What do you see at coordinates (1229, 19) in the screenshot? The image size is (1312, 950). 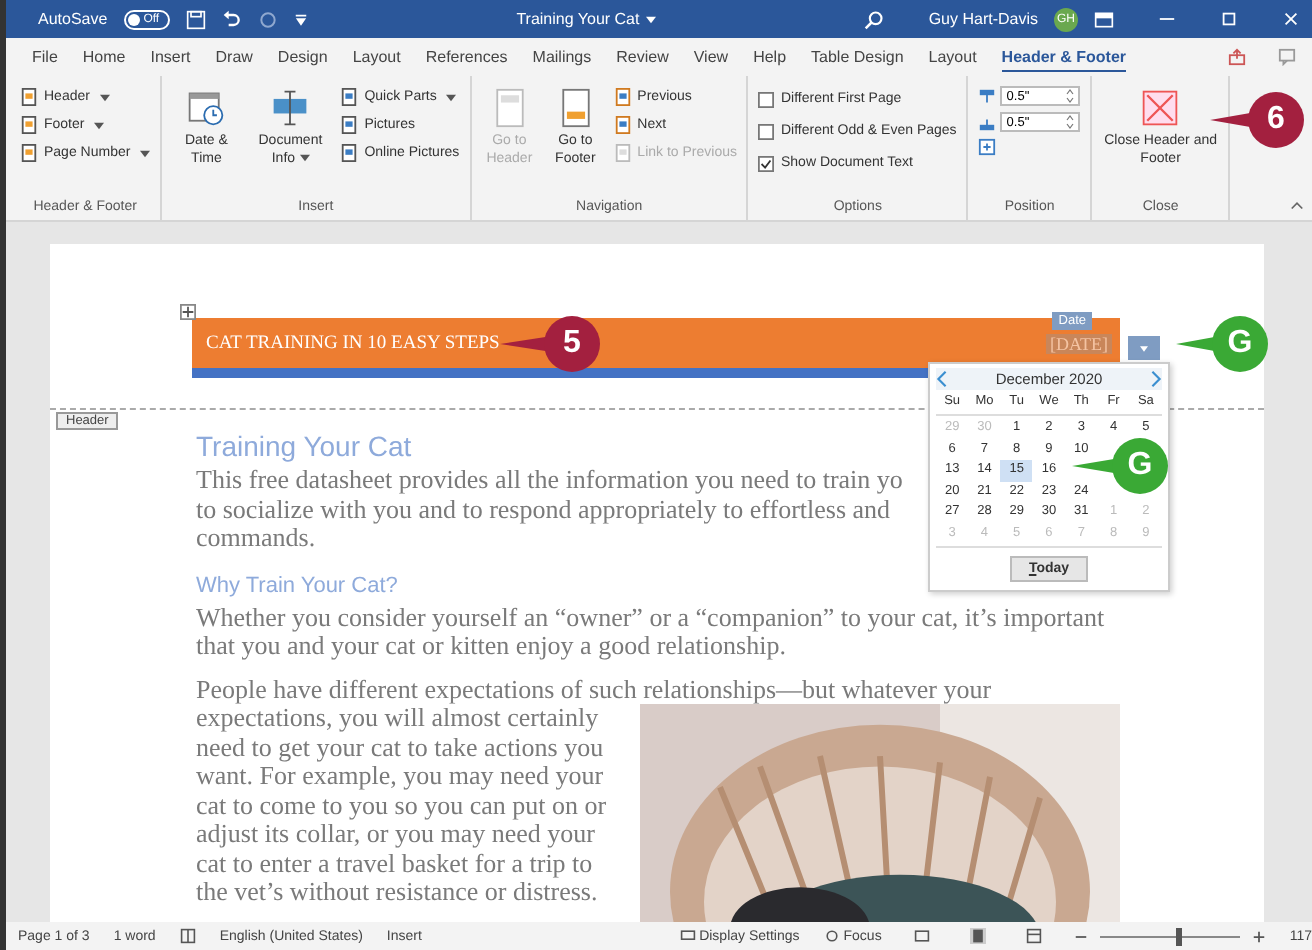 I see `maximize-icon` at bounding box center [1229, 19].